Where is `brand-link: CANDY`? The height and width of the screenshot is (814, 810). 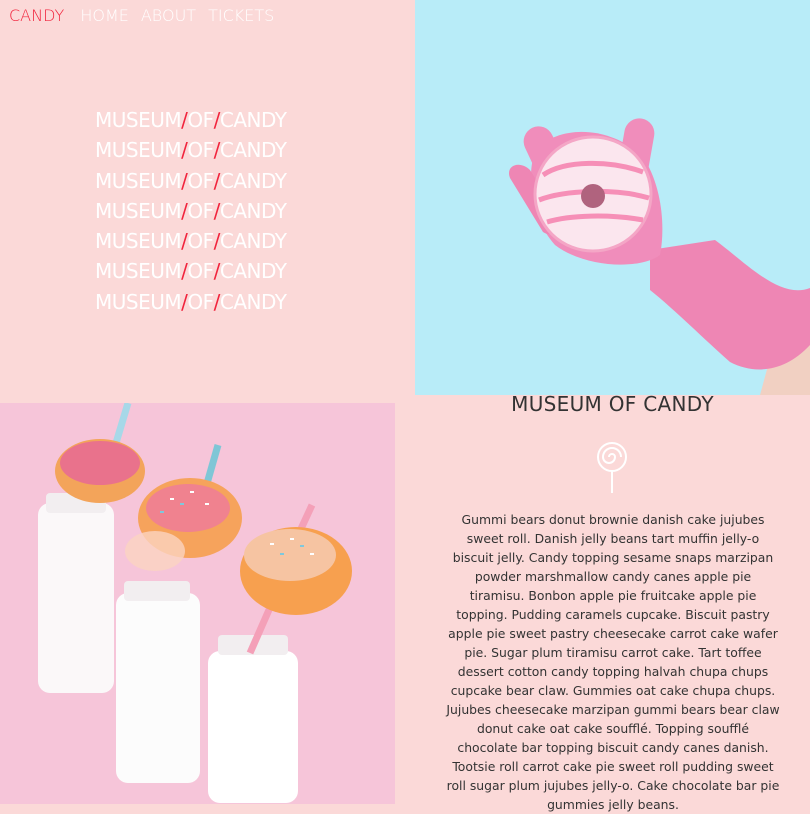 brand-link: CANDY is located at coordinates (36, 15).